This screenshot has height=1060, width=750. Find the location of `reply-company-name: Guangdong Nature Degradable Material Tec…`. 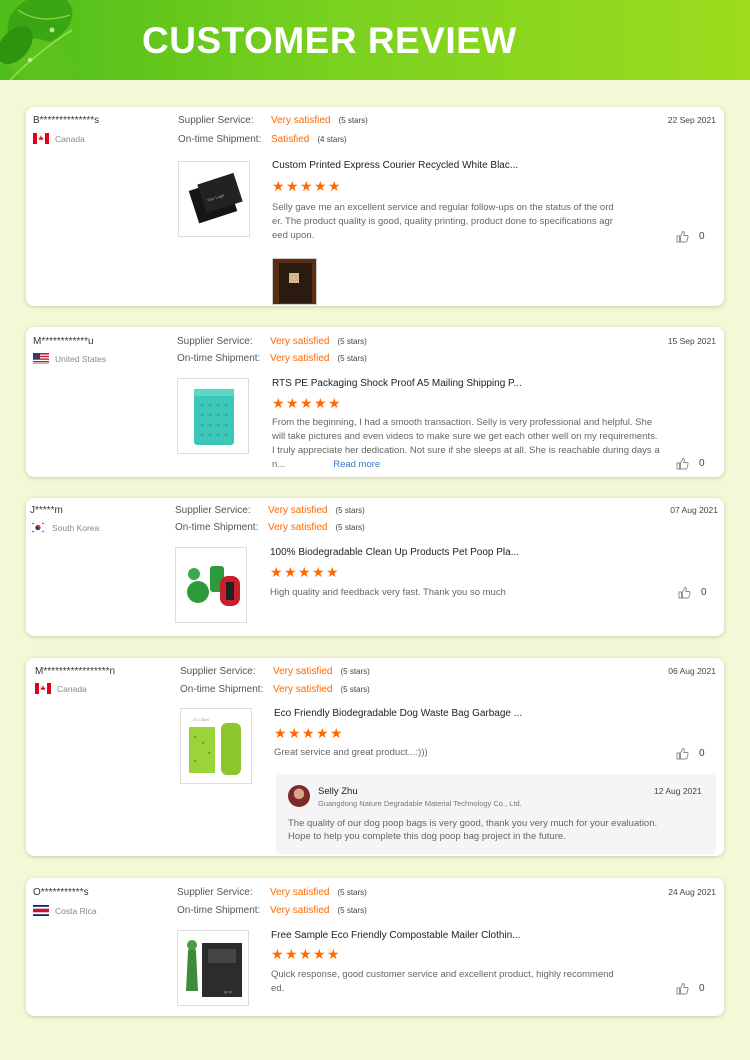

reply-company-name: Guangdong Nature Degradable Material Tec… is located at coordinates (420, 803).